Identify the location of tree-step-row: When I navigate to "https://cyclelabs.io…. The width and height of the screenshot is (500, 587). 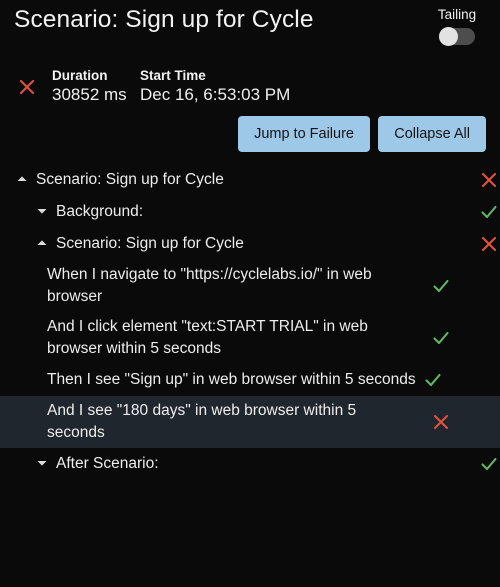
(250, 286).